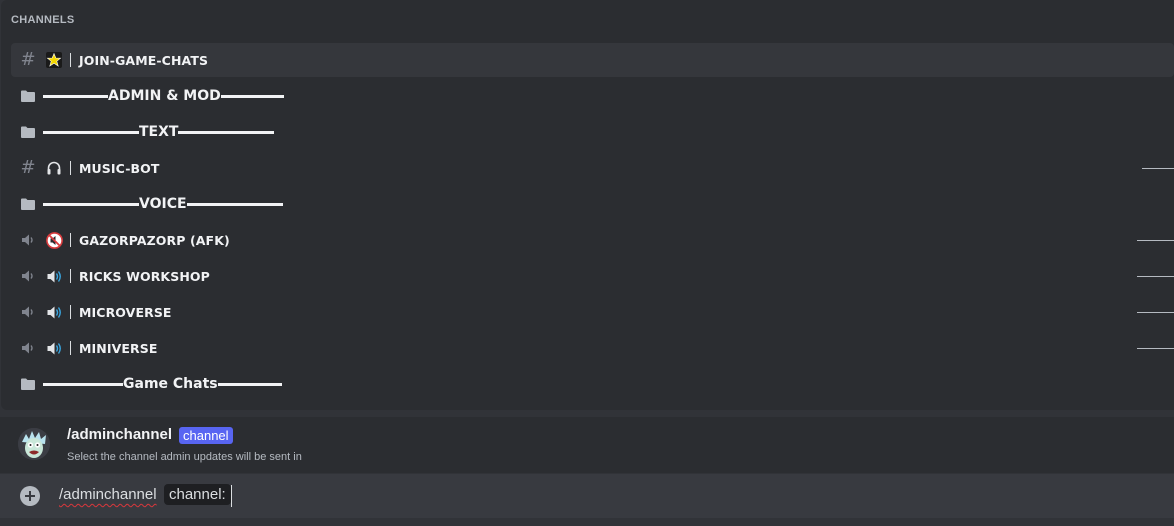 The width and height of the screenshot is (1174, 526). Describe the element at coordinates (592, 168) in the screenshot. I see `channel-option-music-bot: # MUSIC-BOT` at that location.